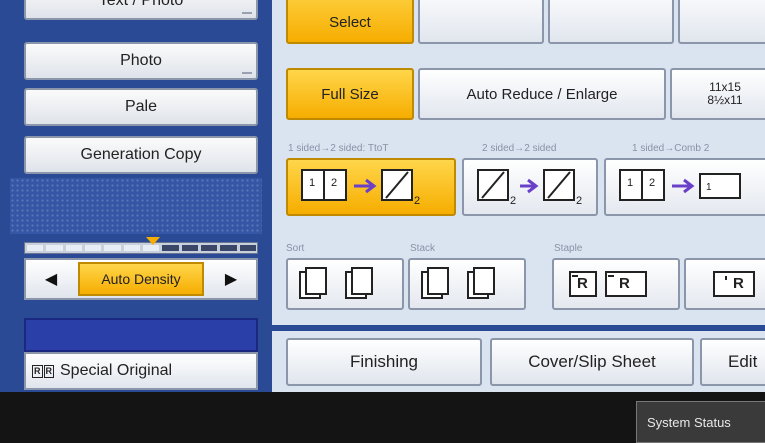  What do you see at coordinates (141, 335) in the screenshot?
I see `blank-selection-field` at bounding box center [141, 335].